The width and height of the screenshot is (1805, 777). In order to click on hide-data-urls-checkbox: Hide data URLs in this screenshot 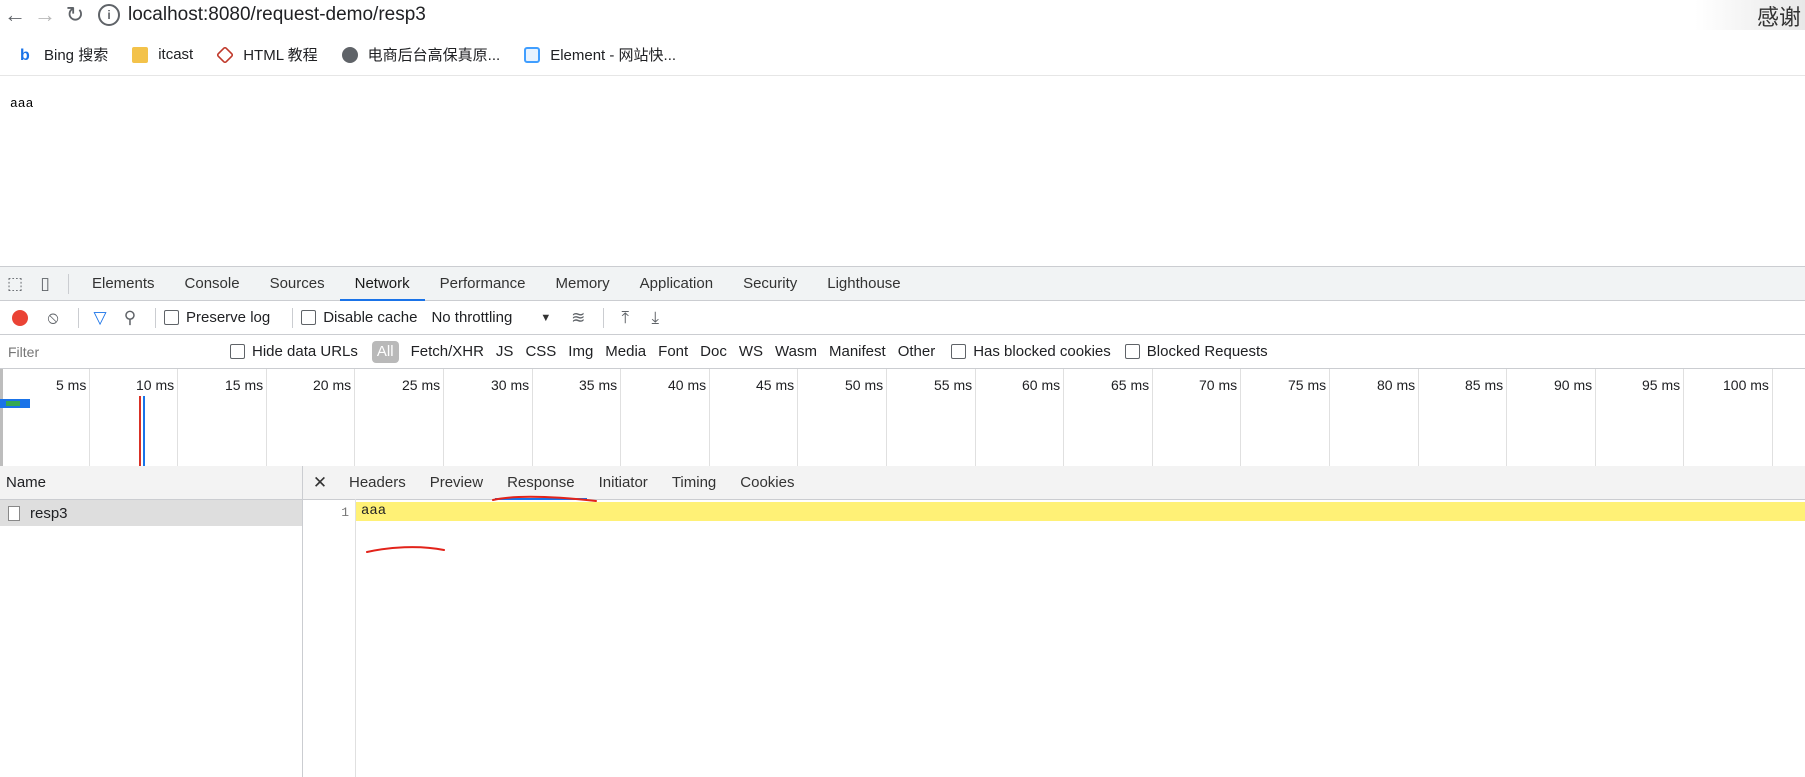, I will do `click(294, 351)`.